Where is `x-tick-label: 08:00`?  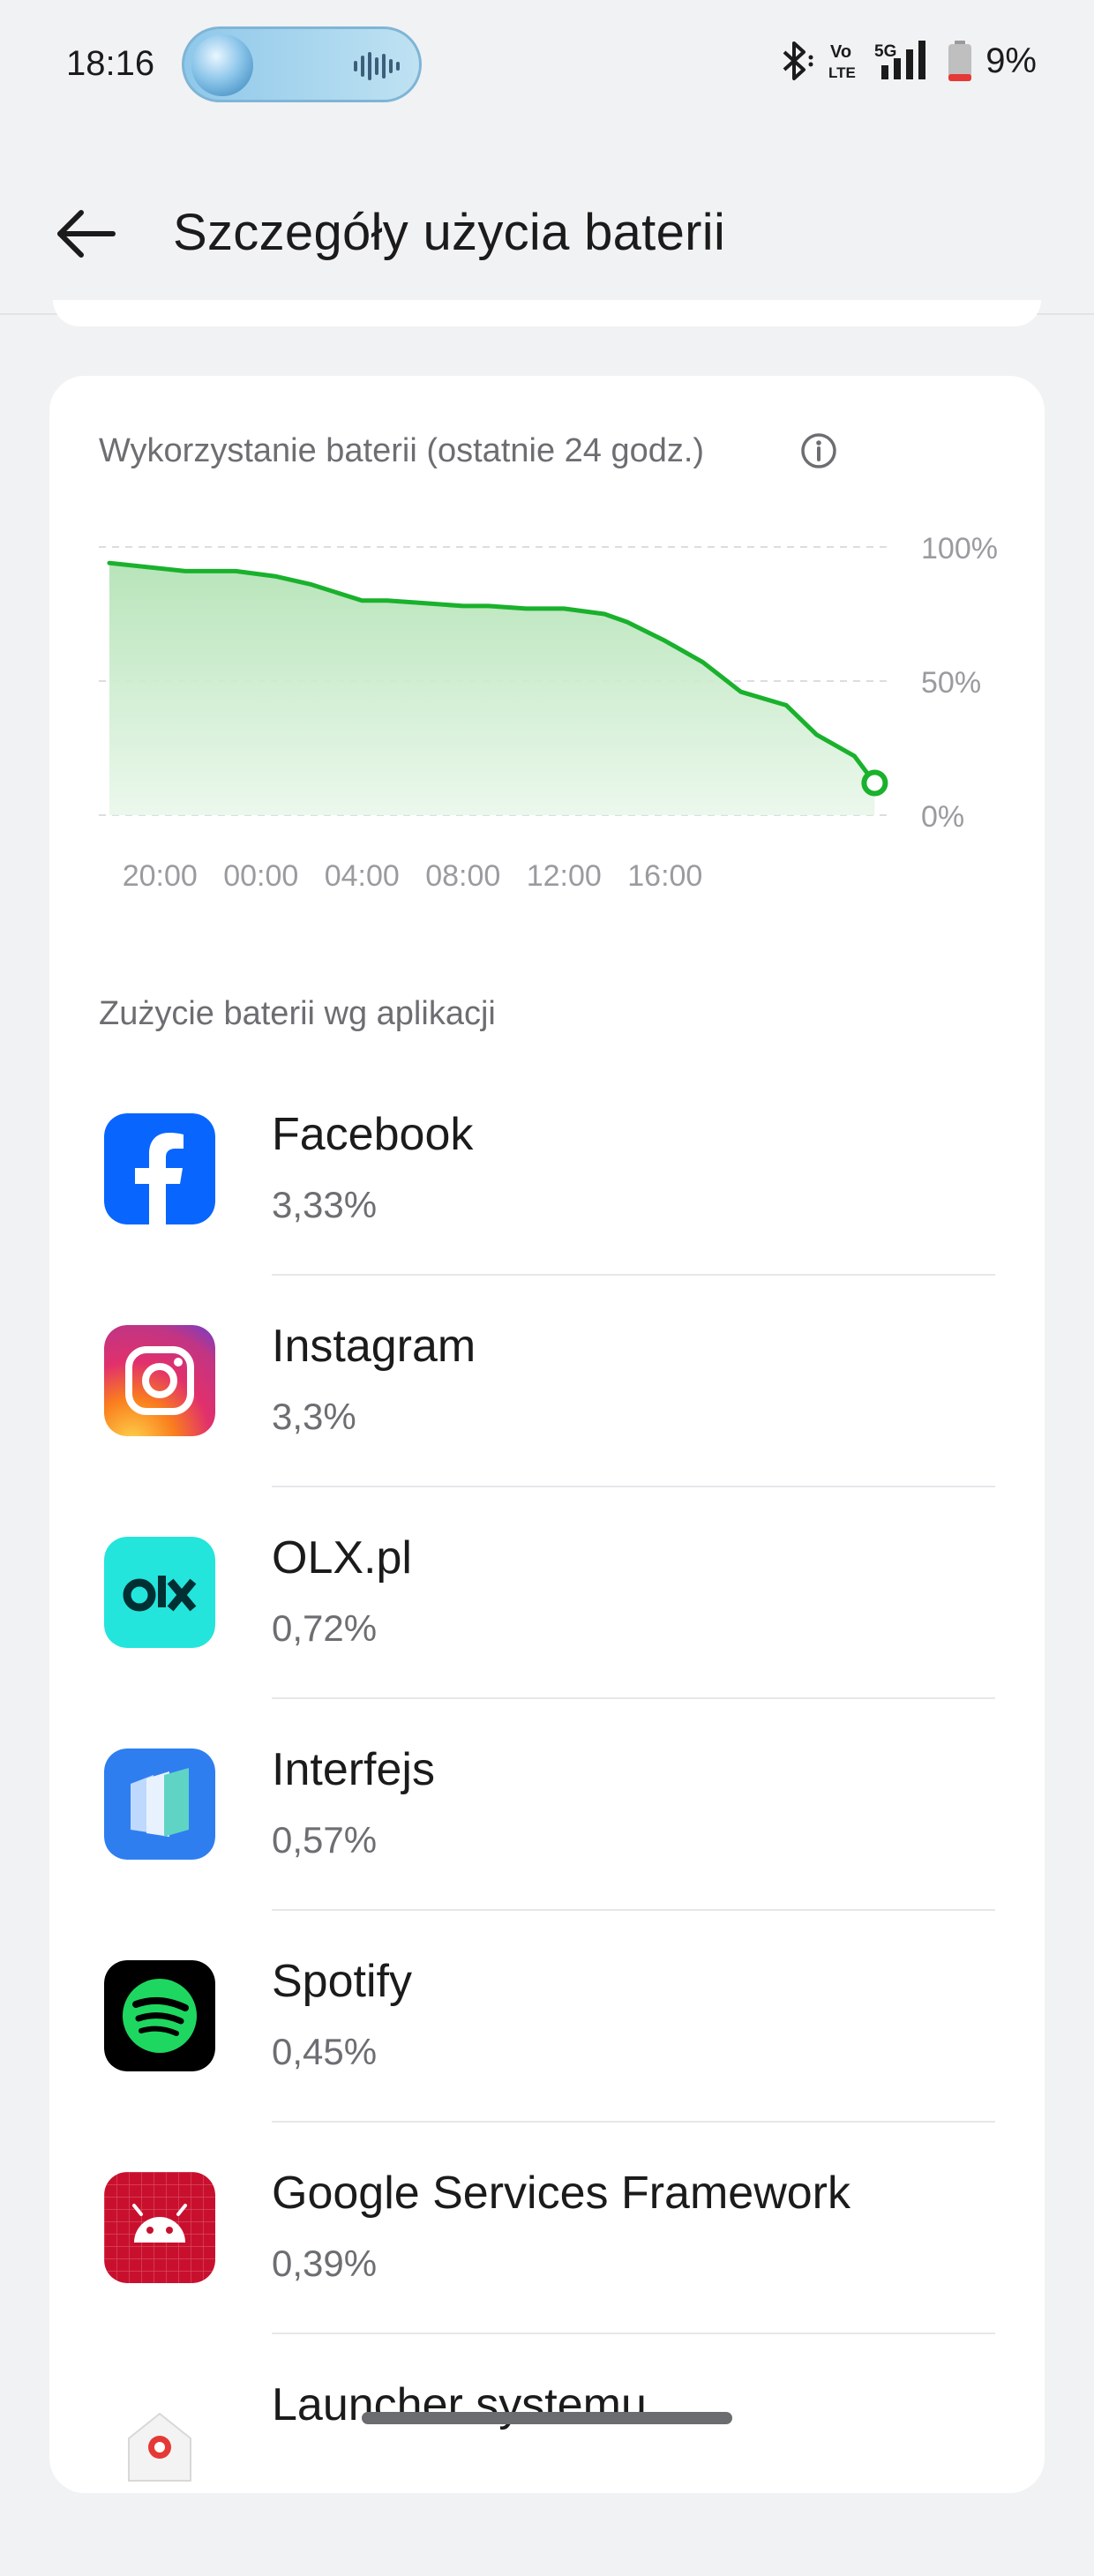
x-tick-label: 08:00 is located at coordinates (462, 876).